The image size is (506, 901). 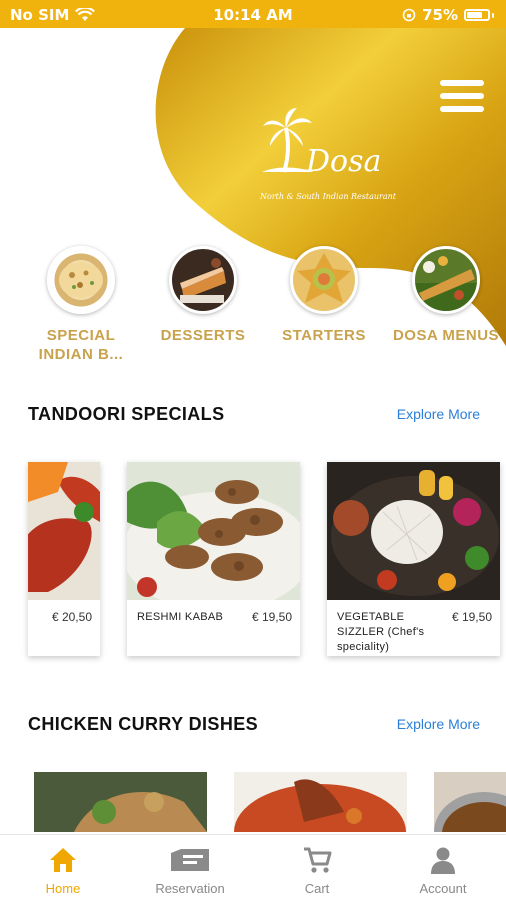 I want to click on restaurant-logo: Dosa North & South Indian Restaurant, so click(x=328, y=161).